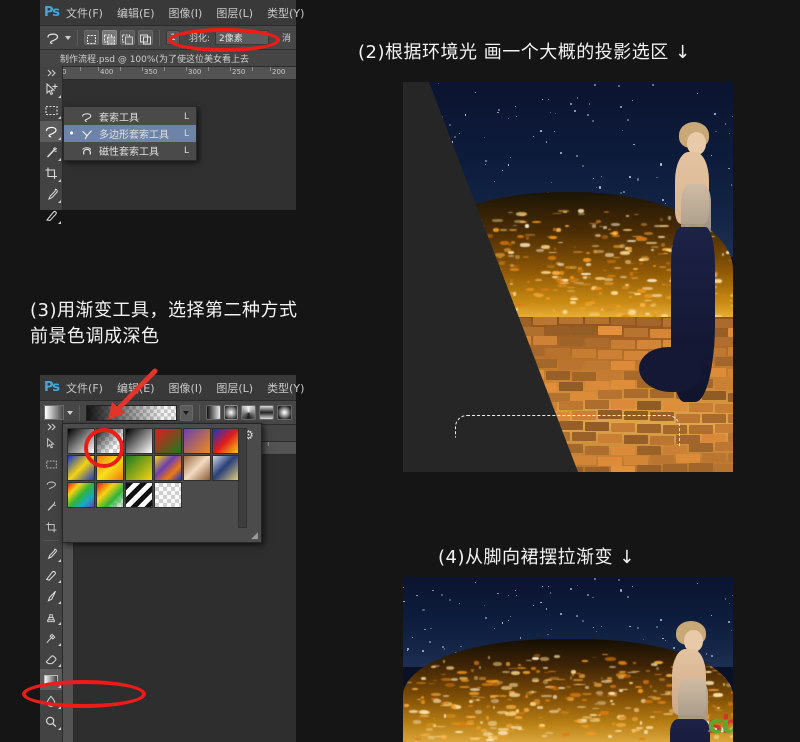  I want to click on linear-gradient-button, so click(213, 412).